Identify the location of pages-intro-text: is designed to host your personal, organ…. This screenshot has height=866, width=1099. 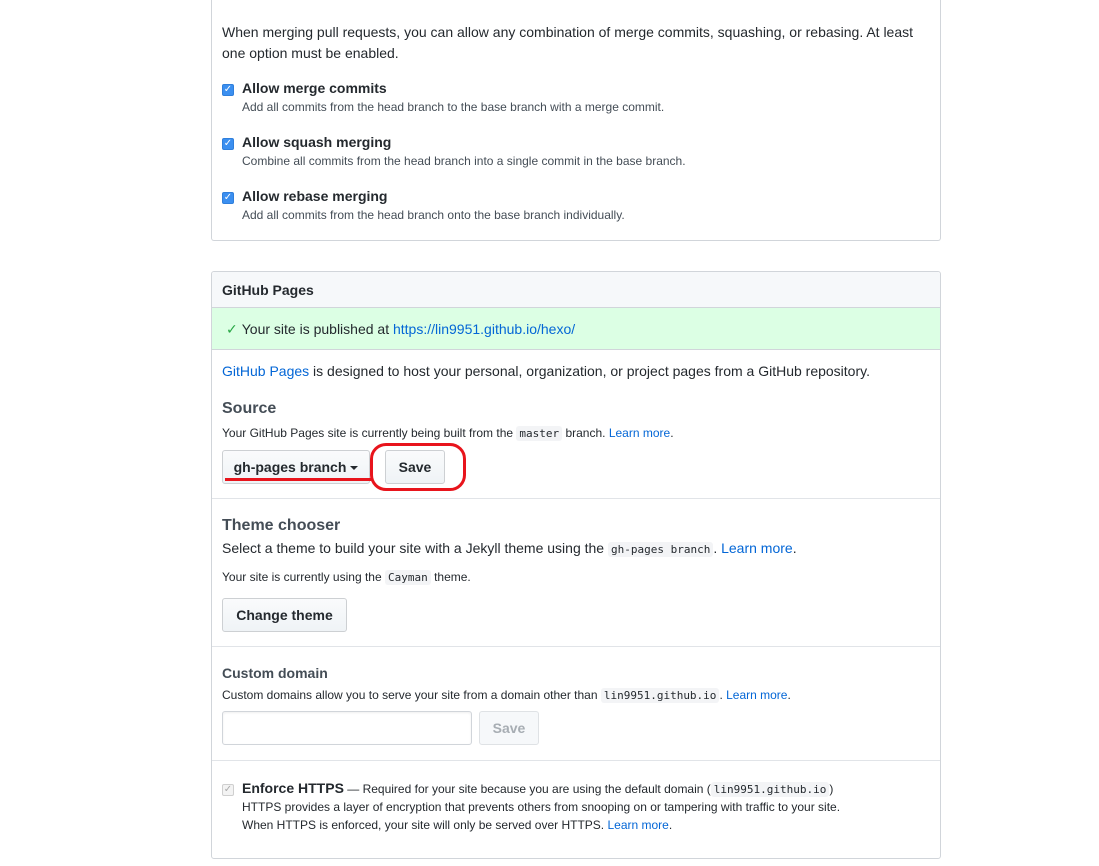
(589, 371).